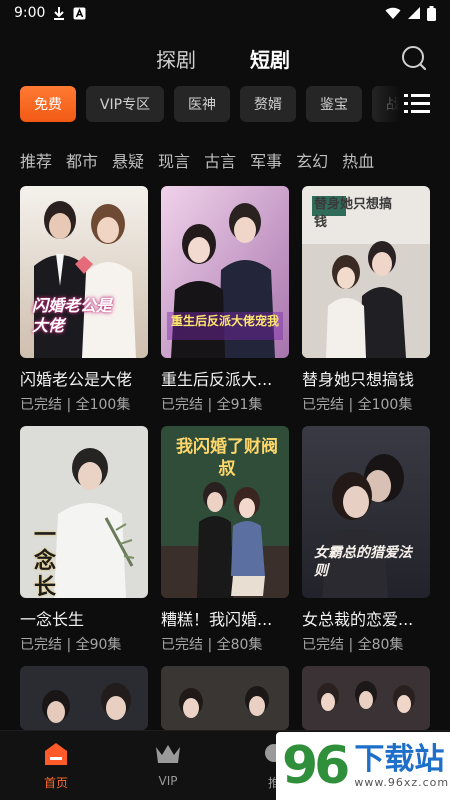  I want to click on drama-card: 替身她只想搞钱 替身她只想搞钱 已完结 | 全100集, so click(366, 300).